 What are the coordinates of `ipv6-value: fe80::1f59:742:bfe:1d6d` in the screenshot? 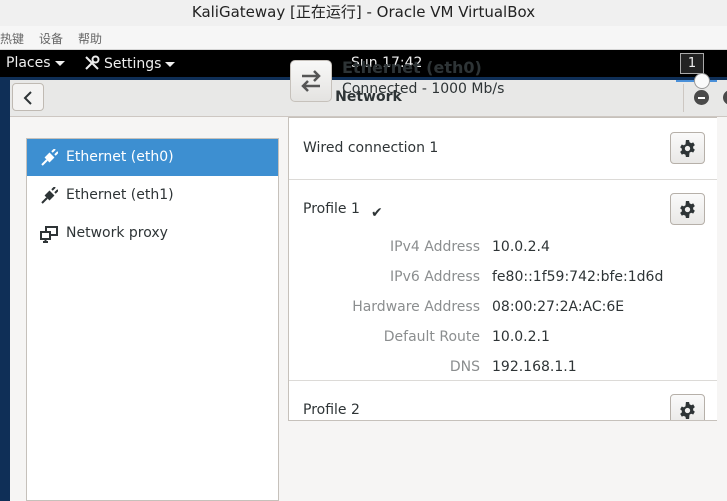 It's located at (578, 277).